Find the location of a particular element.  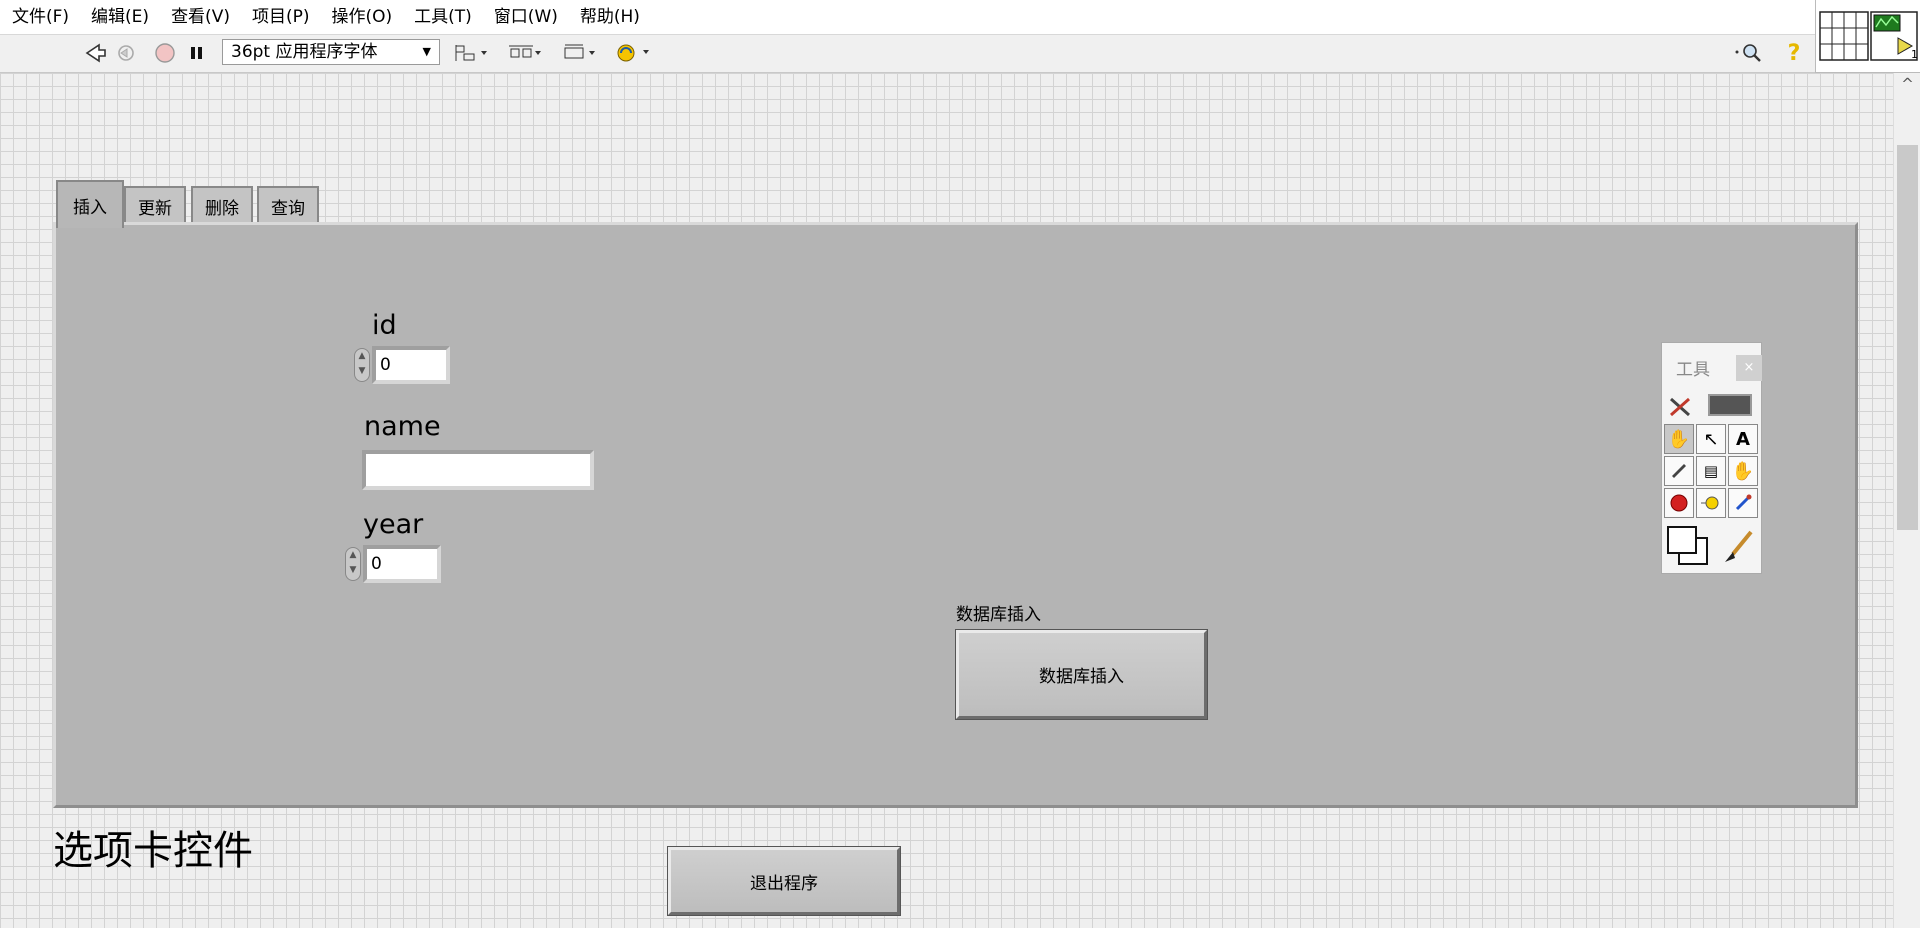

font-select: 36pt 应用程序字体 ▼ is located at coordinates (331, 52).